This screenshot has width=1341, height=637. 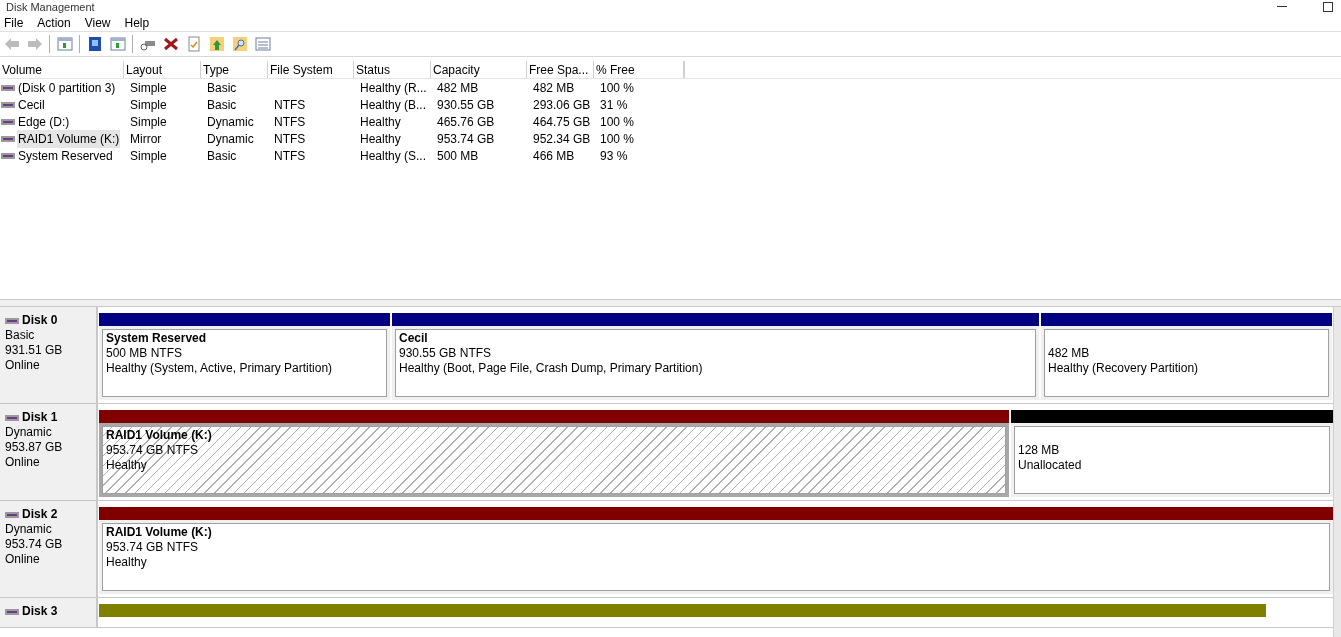 What do you see at coordinates (67, 87) in the screenshot?
I see `volume-name: (Disk 0 partition 3)` at bounding box center [67, 87].